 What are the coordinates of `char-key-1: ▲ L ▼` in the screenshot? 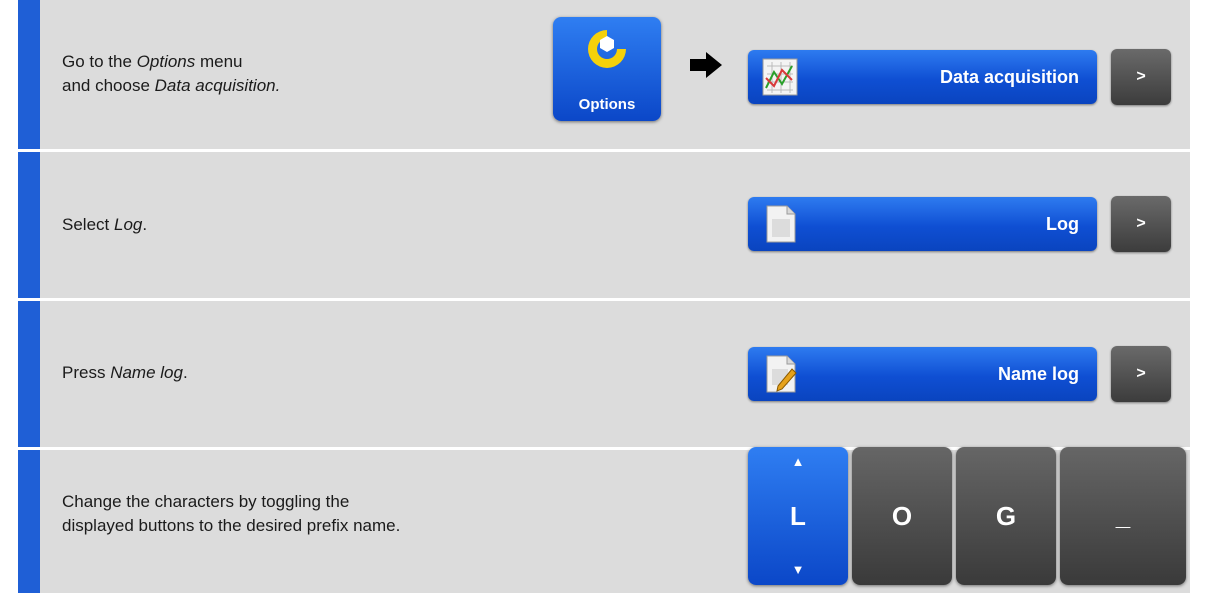 It's located at (798, 516).